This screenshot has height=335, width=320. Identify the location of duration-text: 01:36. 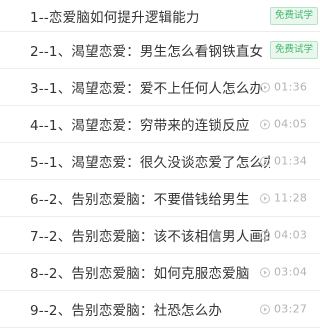
(291, 87).